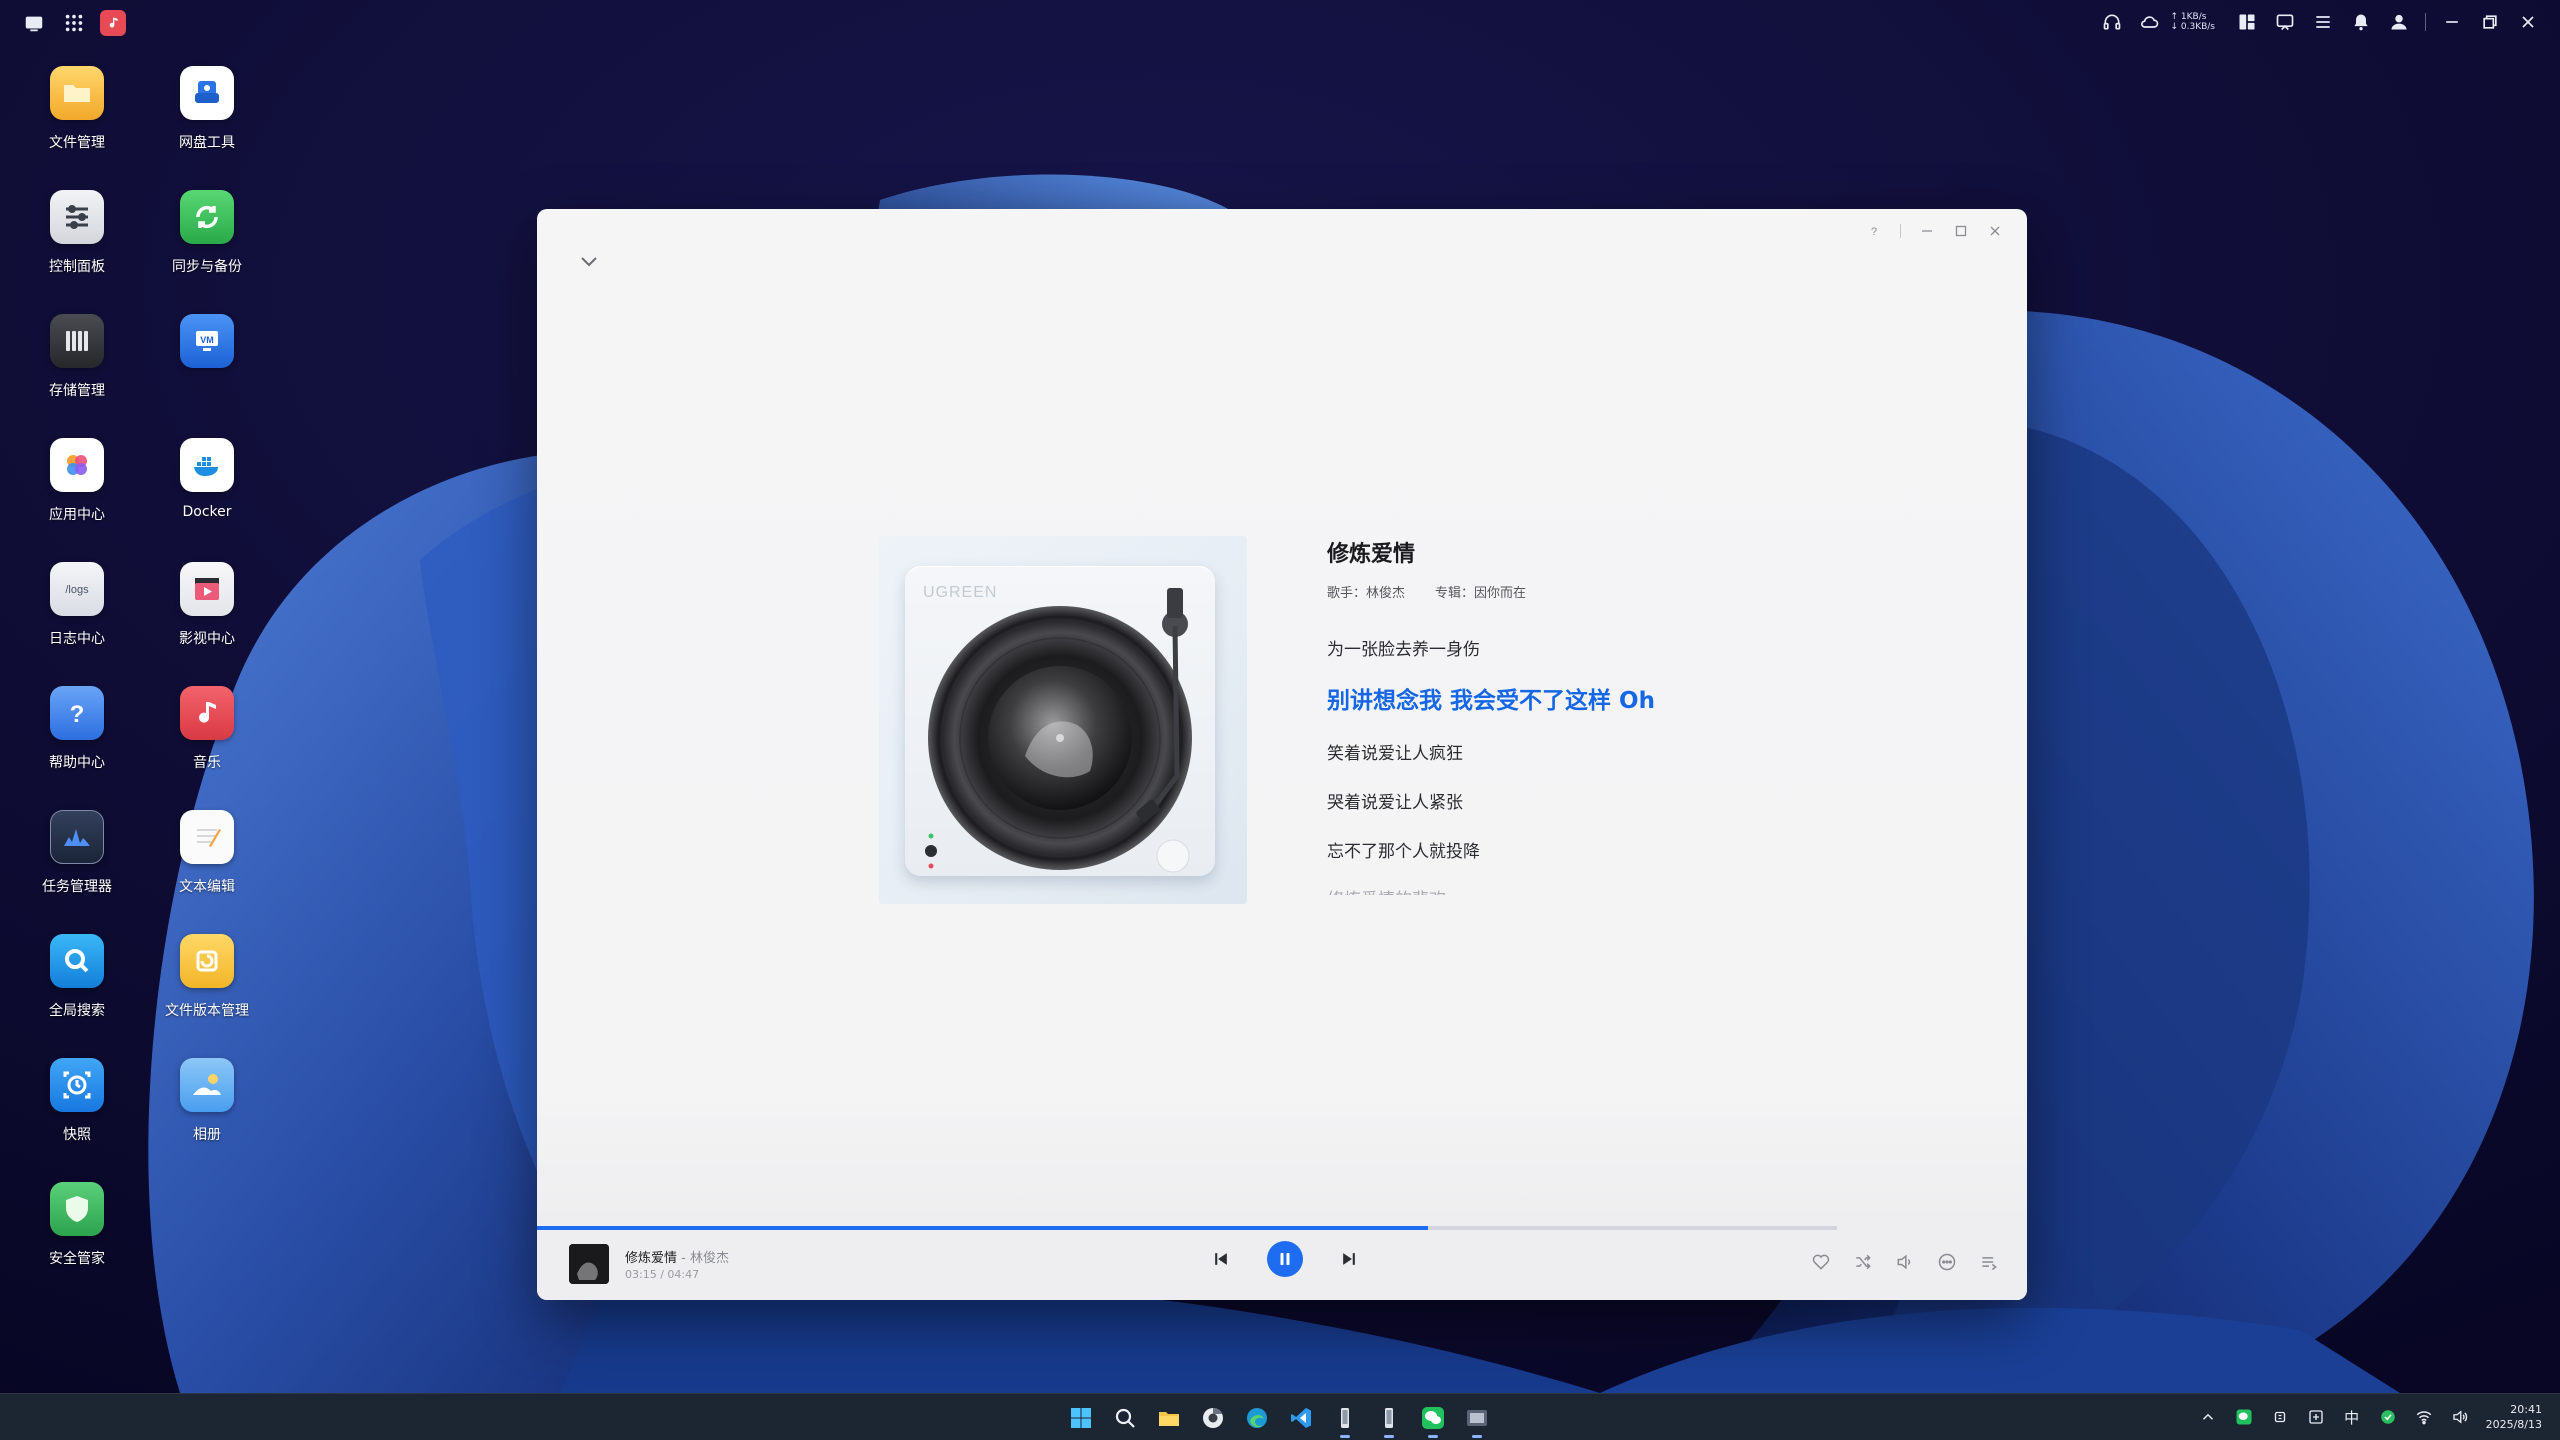 The width and height of the screenshot is (2560, 1440). Describe the element at coordinates (1491, 698) in the screenshot. I see `lyric-line-active: 别讲想念我 我会受不了这样 Oh` at that location.